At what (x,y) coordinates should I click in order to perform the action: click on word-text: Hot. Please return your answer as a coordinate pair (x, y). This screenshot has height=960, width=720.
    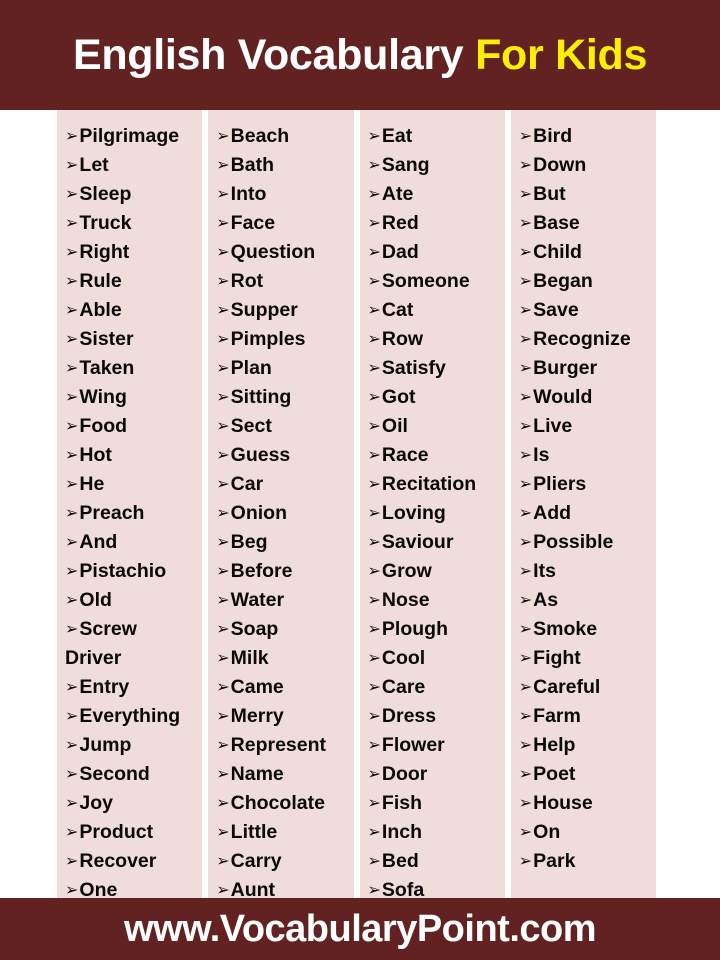
    Looking at the image, I should click on (95, 455).